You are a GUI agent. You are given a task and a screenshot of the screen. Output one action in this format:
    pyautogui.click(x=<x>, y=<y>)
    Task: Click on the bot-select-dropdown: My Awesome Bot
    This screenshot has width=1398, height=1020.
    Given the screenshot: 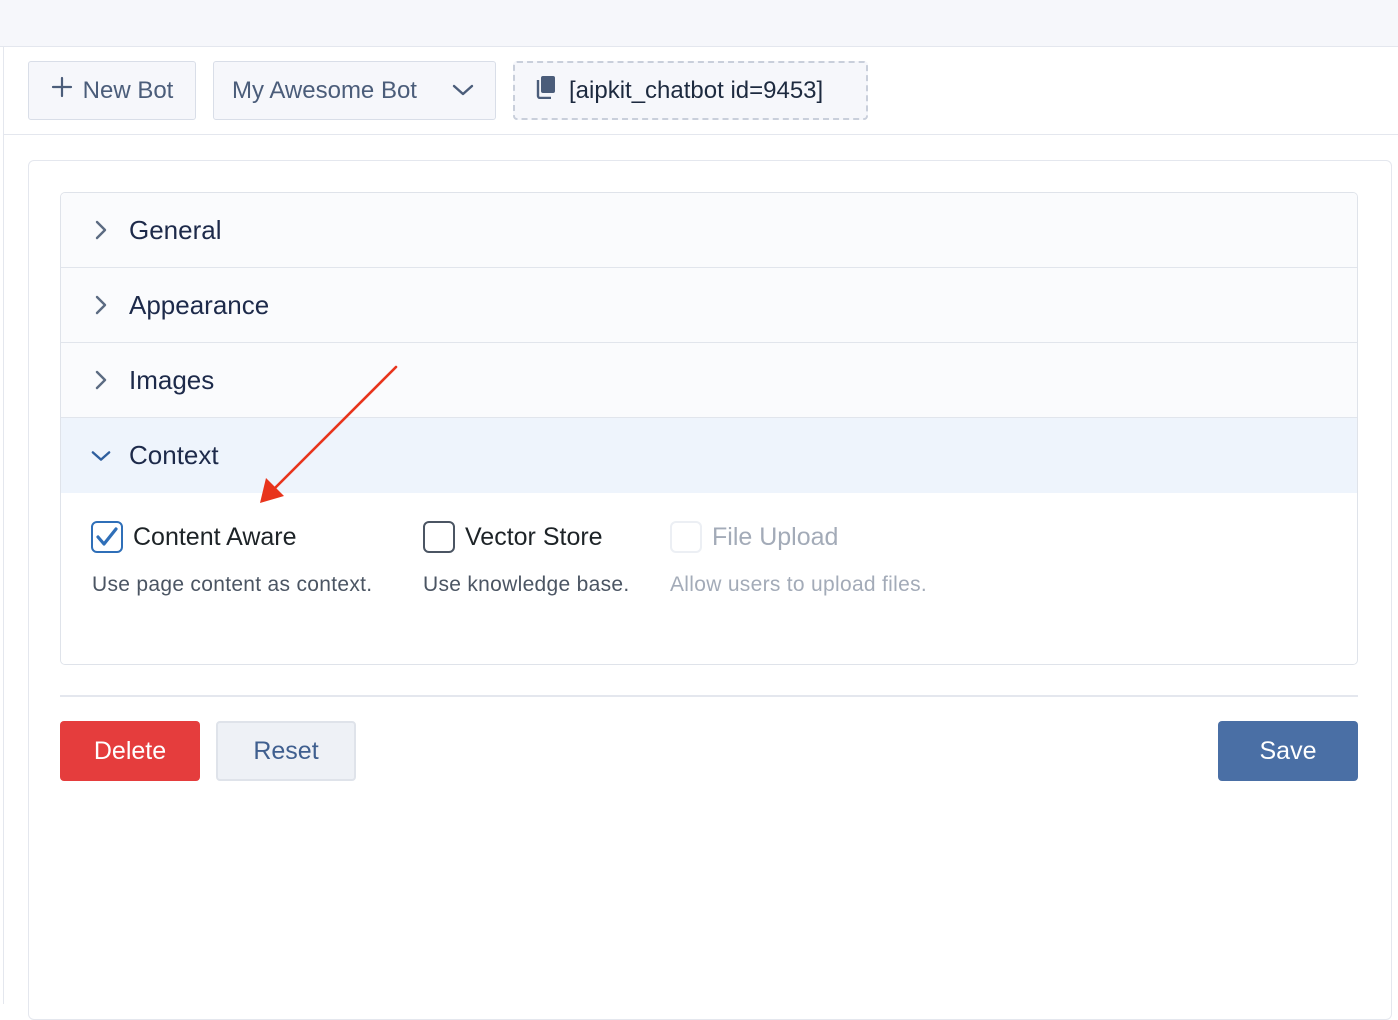 What is the action you would take?
    pyautogui.click(x=354, y=90)
    